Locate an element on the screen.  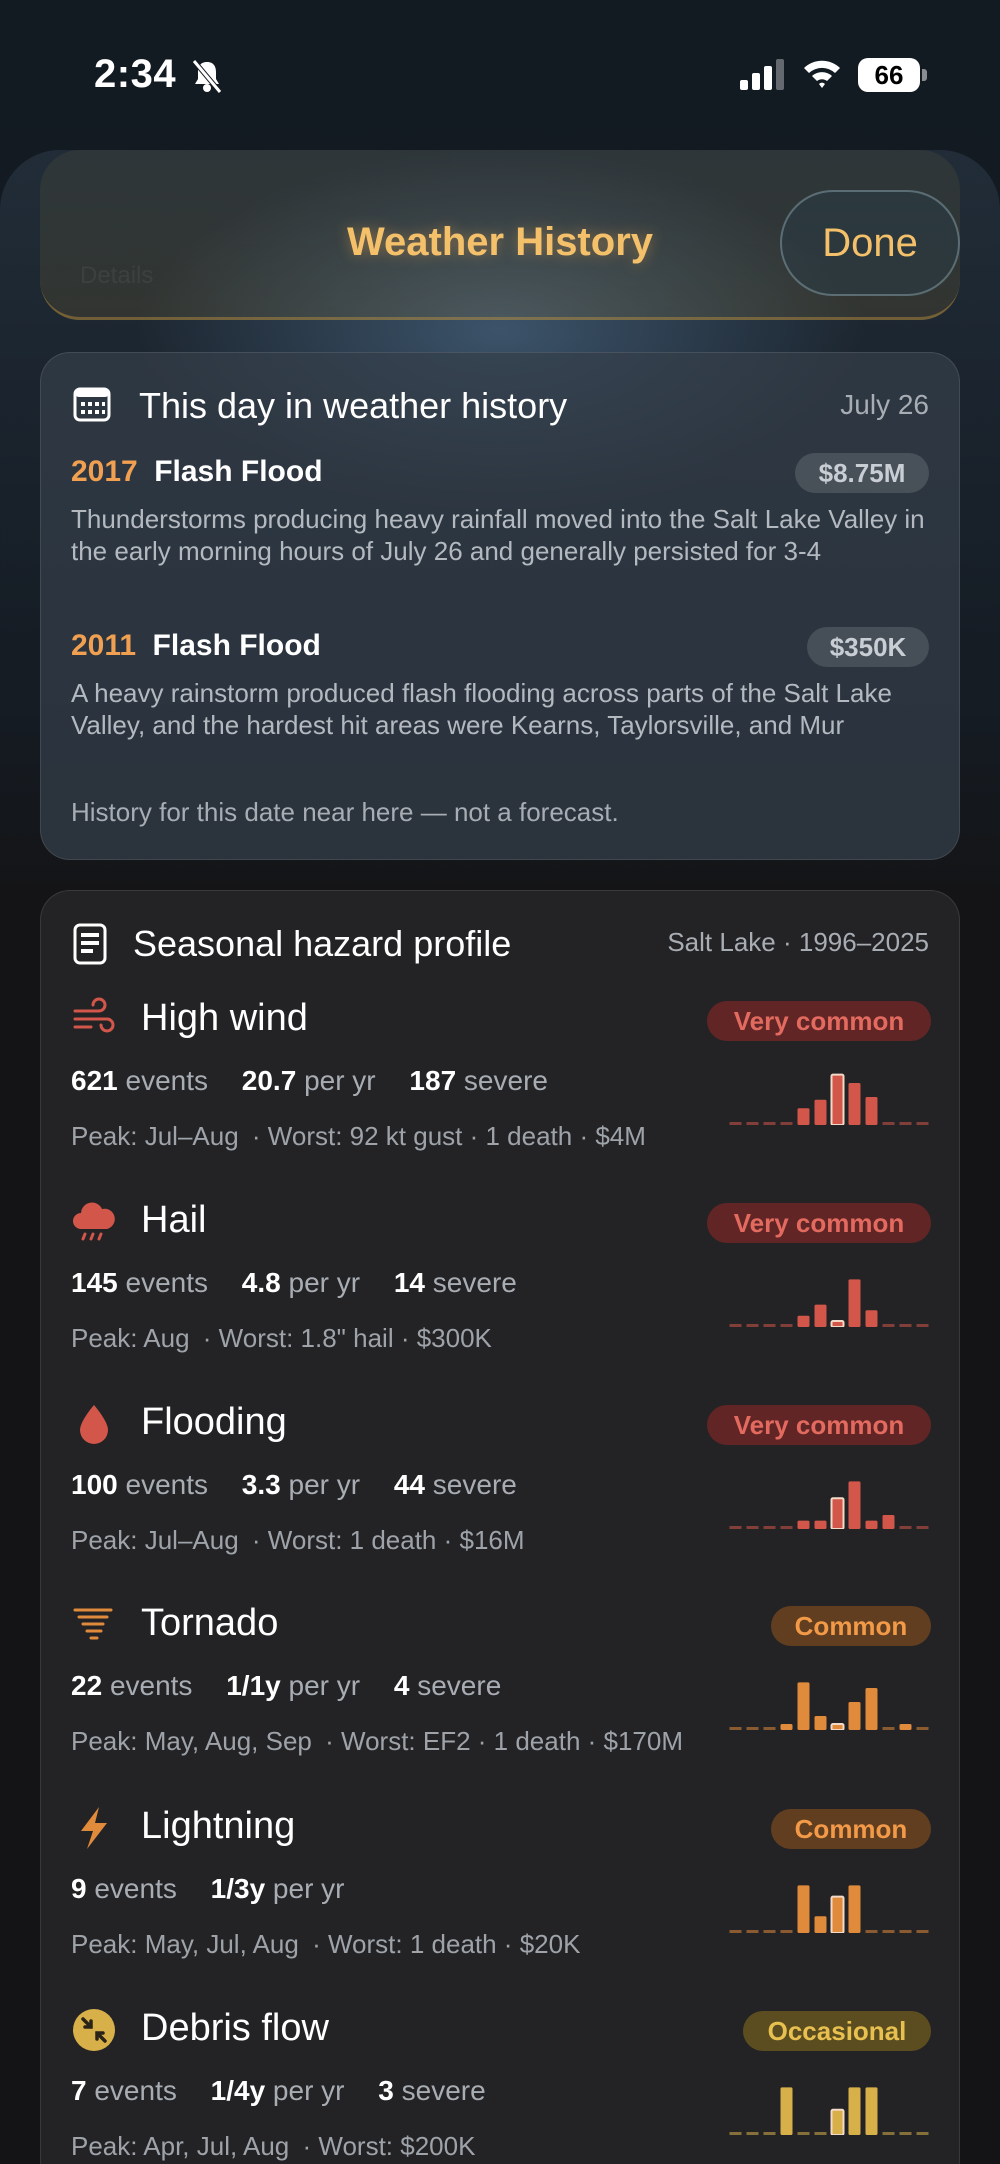
history-event: 2017 Flash Flood is located at coordinates (197, 472).